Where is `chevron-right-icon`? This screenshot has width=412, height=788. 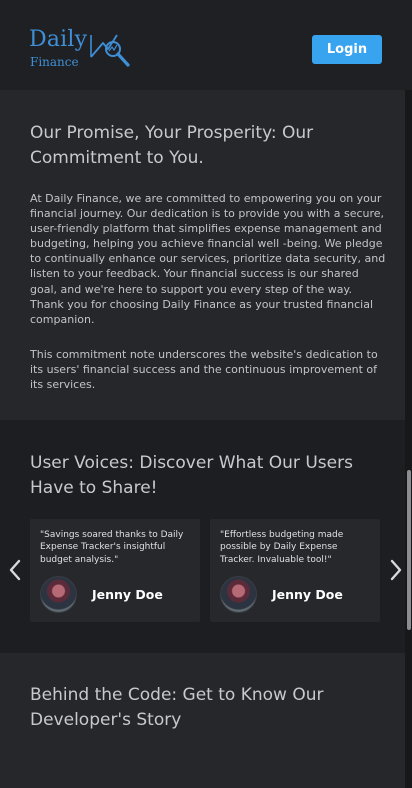 chevron-right-icon is located at coordinates (396, 570).